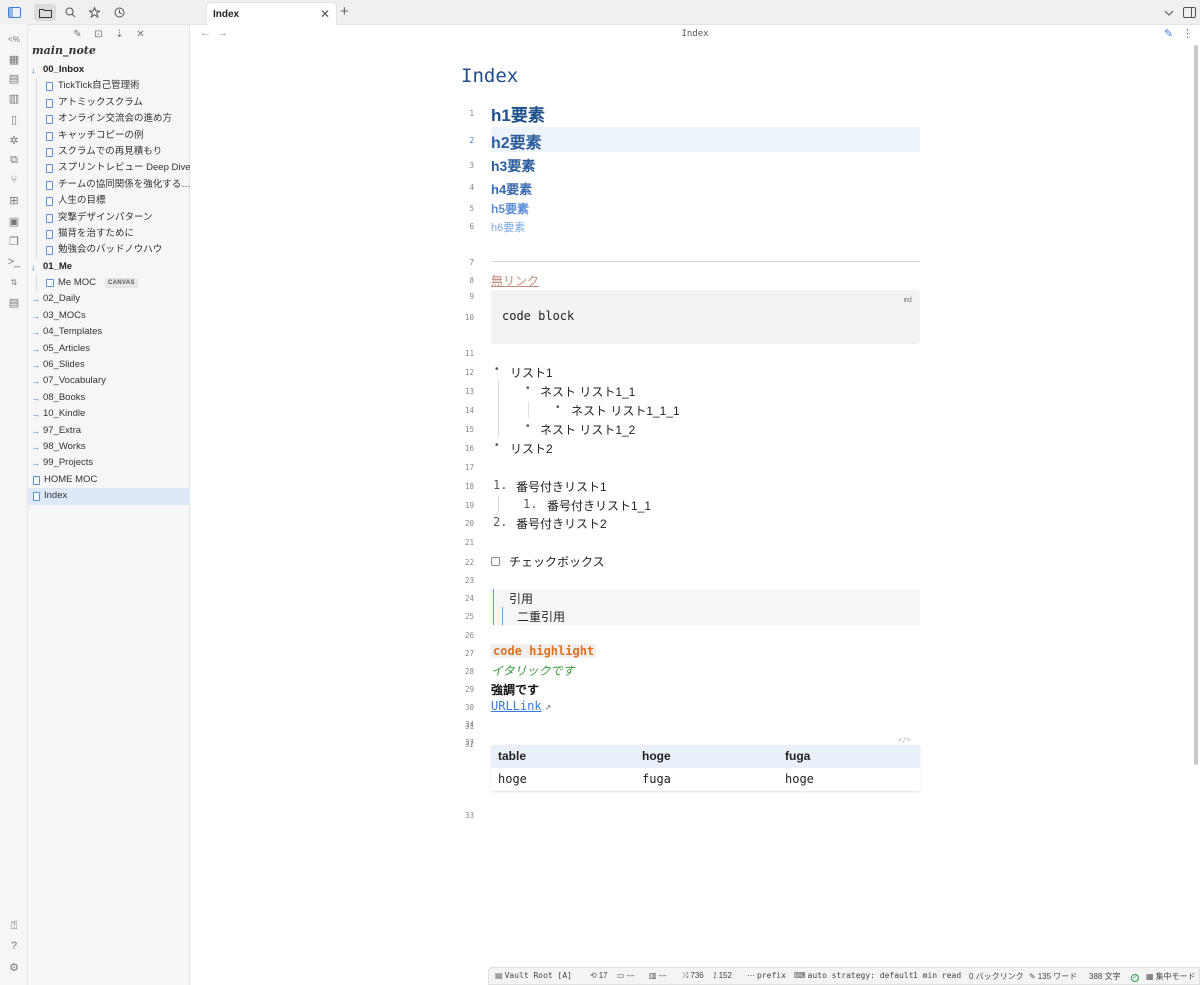 This screenshot has width=1200, height=985. What do you see at coordinates (561, 523) in the screenshot?
I see `ordered-list-item: 番号付きリスト2` at bounding box center [561, 523].